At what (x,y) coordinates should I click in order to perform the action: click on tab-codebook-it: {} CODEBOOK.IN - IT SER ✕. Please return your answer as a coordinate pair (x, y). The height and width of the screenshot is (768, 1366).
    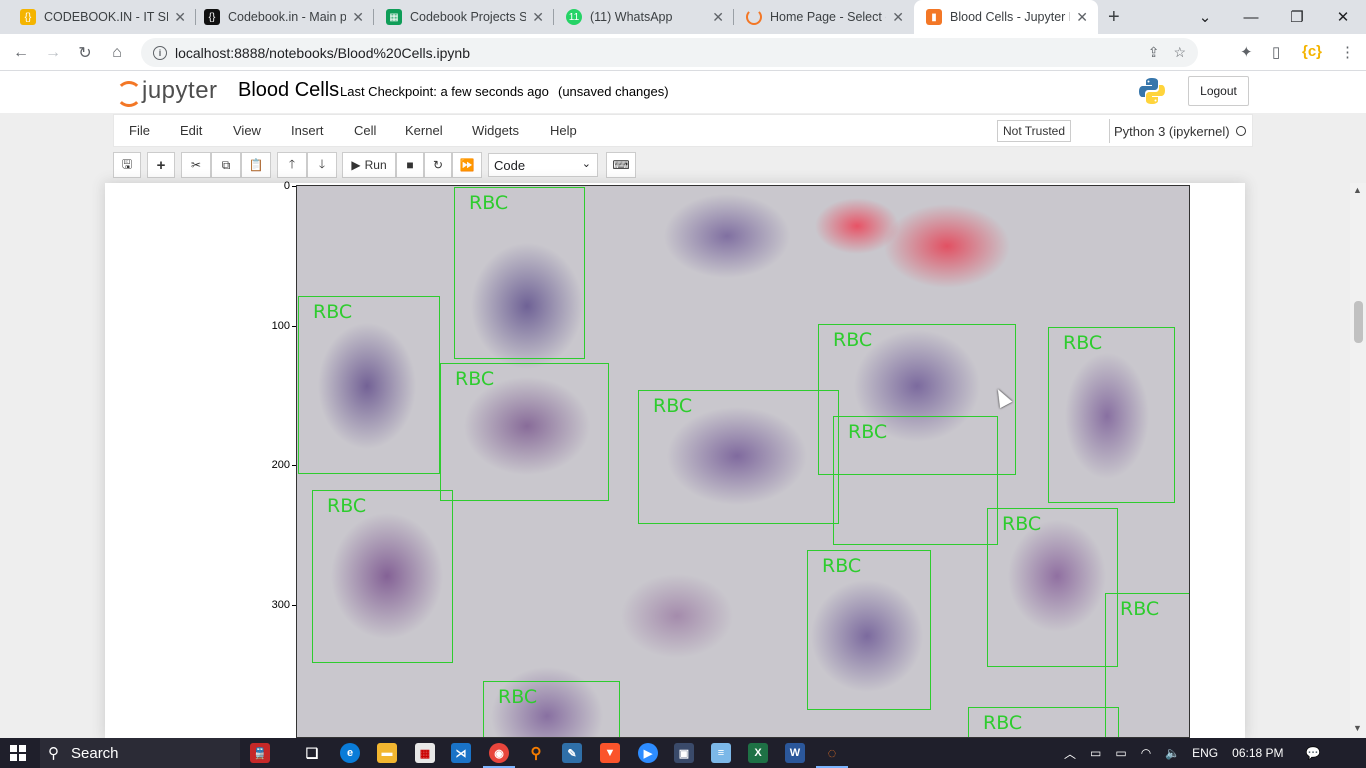
    Looking at the image, I should click on (102, 17).